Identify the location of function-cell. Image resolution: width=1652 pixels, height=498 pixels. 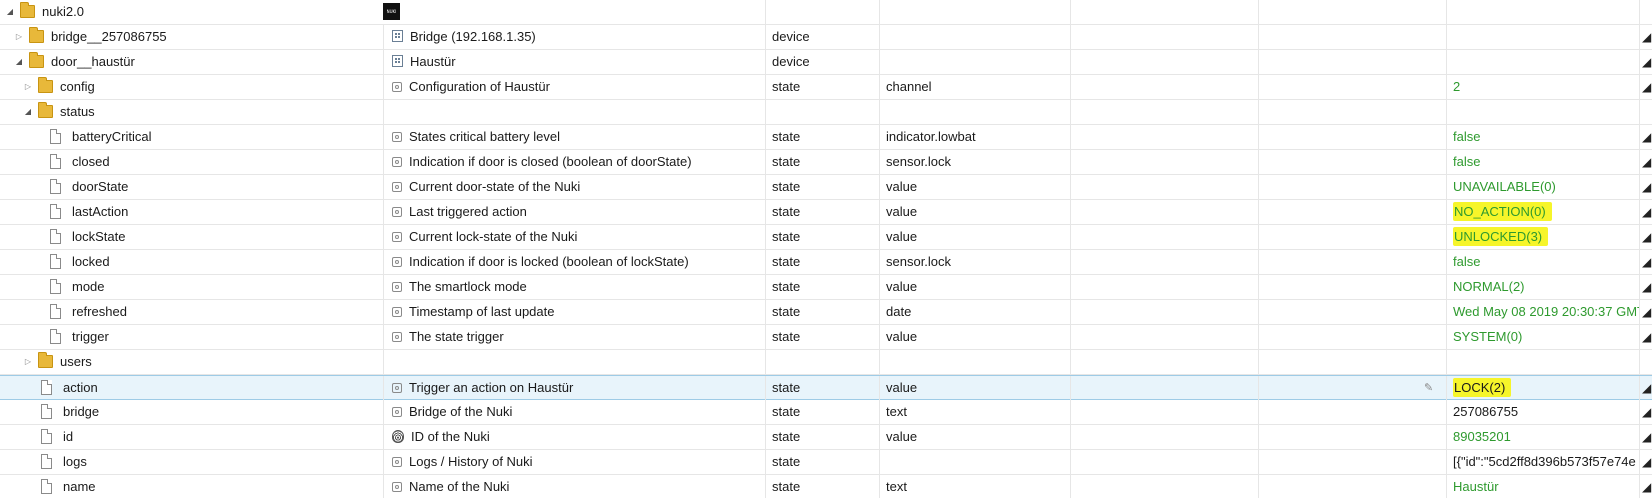
(1352, 212).